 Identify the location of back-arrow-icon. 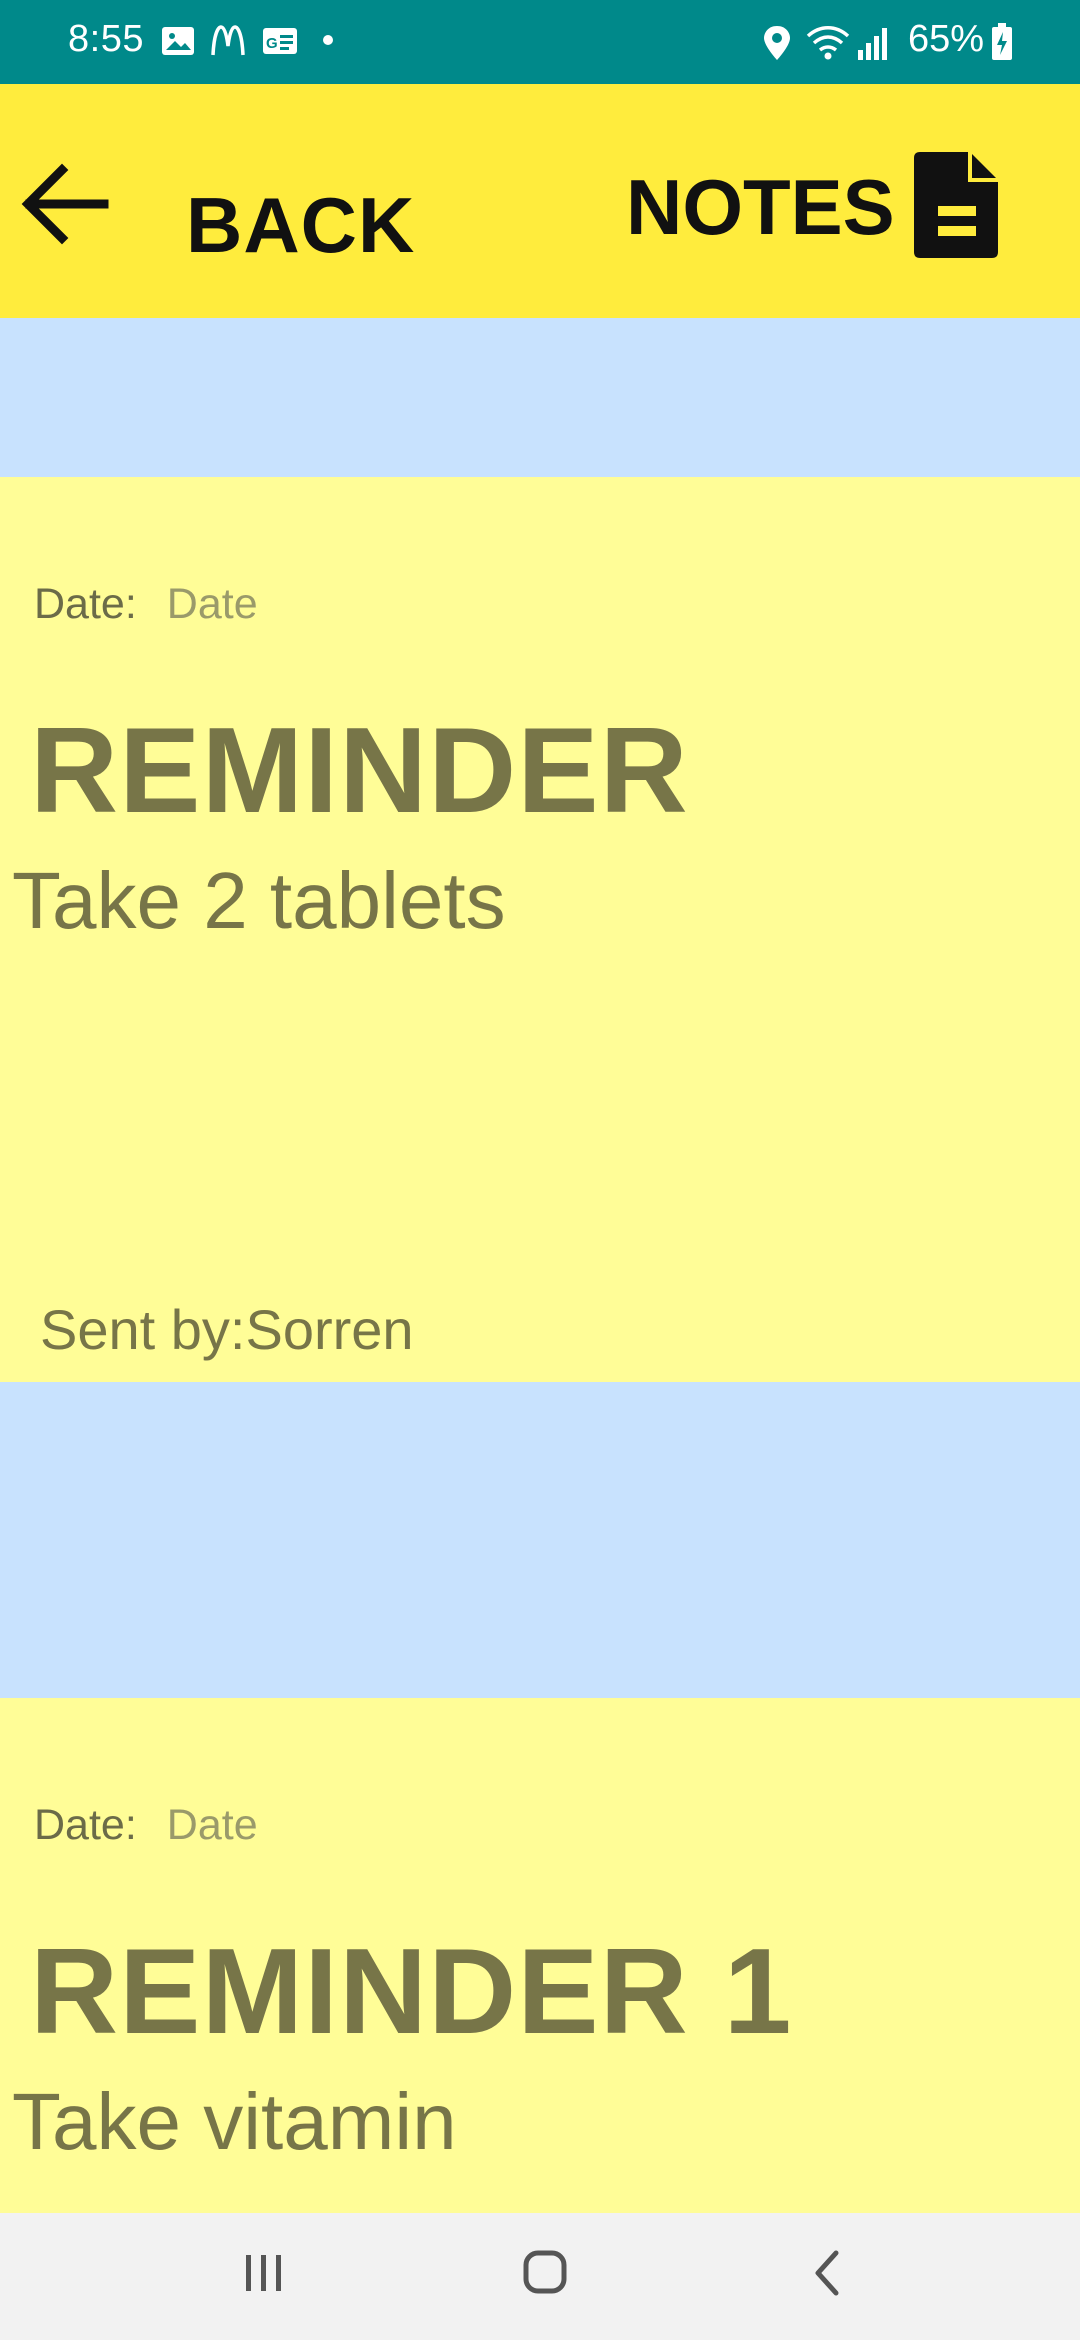
(65, 204).